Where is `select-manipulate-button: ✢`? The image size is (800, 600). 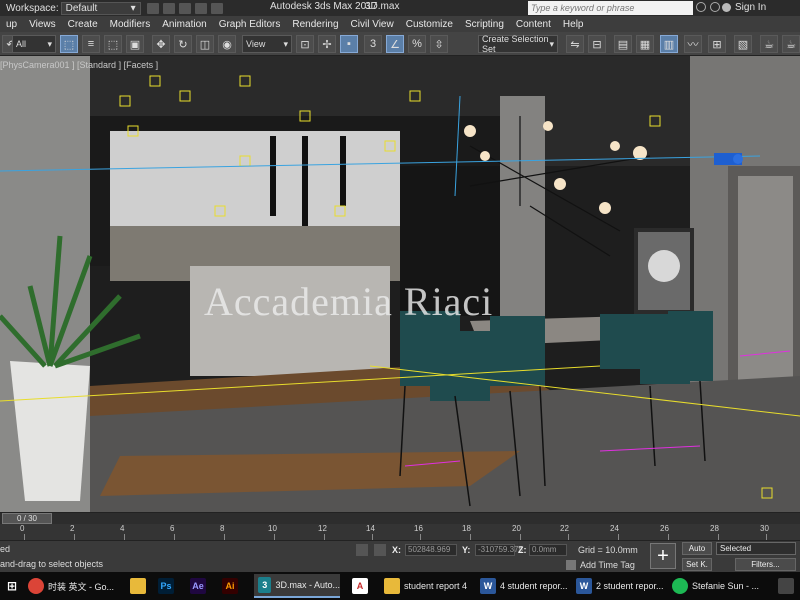
select-manipulate-button: ✢ is located at coordinates (327, 44).